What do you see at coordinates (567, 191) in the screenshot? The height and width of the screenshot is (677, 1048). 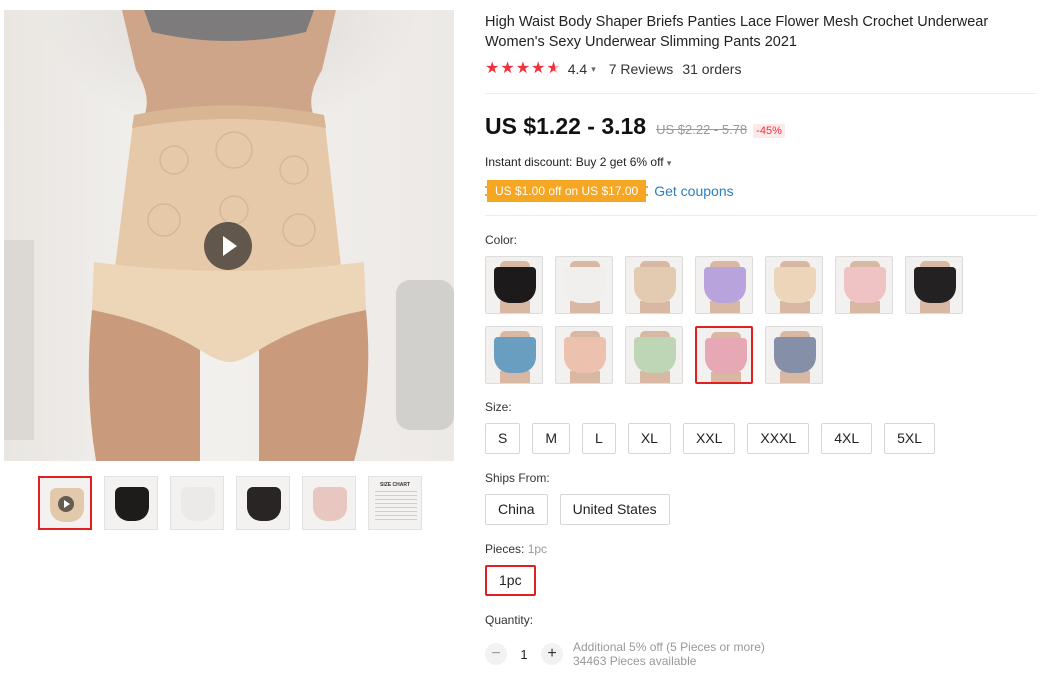 I see `coupon-badge: US $1.00 off on US $17.00` at bounding box center [567, 191].